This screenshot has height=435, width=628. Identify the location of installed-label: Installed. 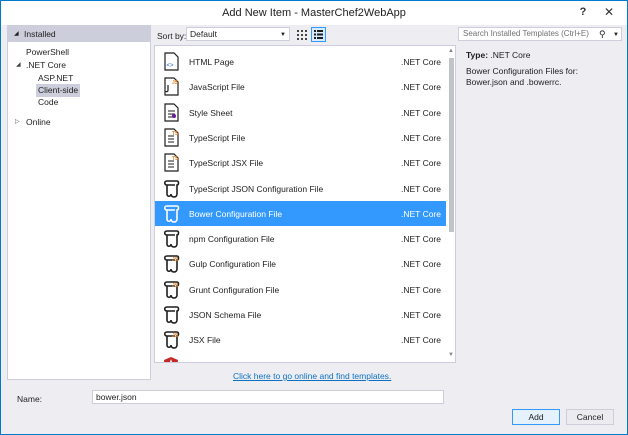
(40, 34).